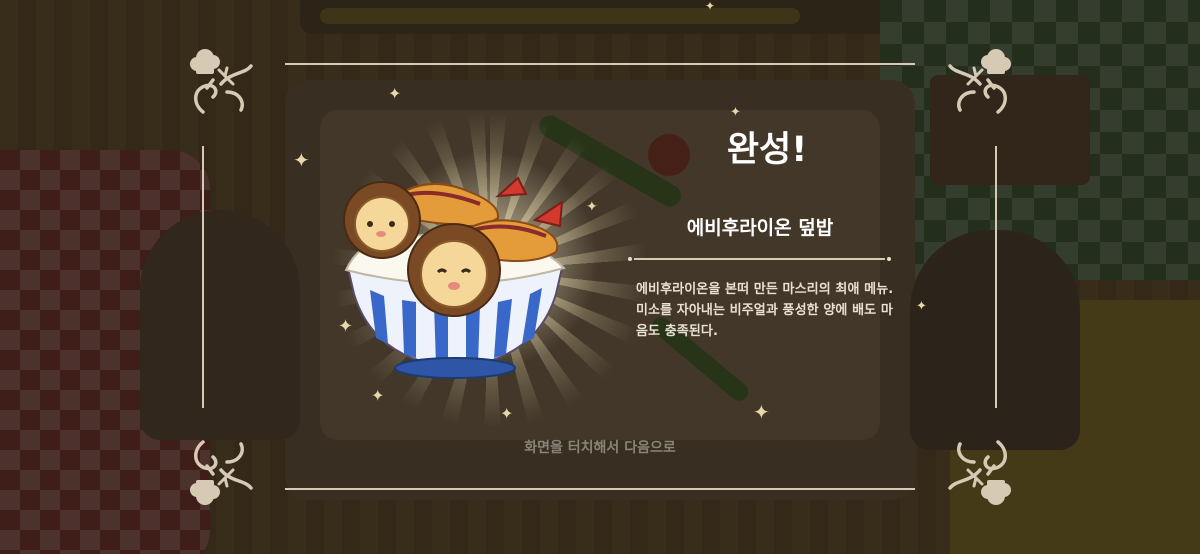 This screenshot has width=1200, height=554. I want to click on frame-bottom-line, so click(600, 489).